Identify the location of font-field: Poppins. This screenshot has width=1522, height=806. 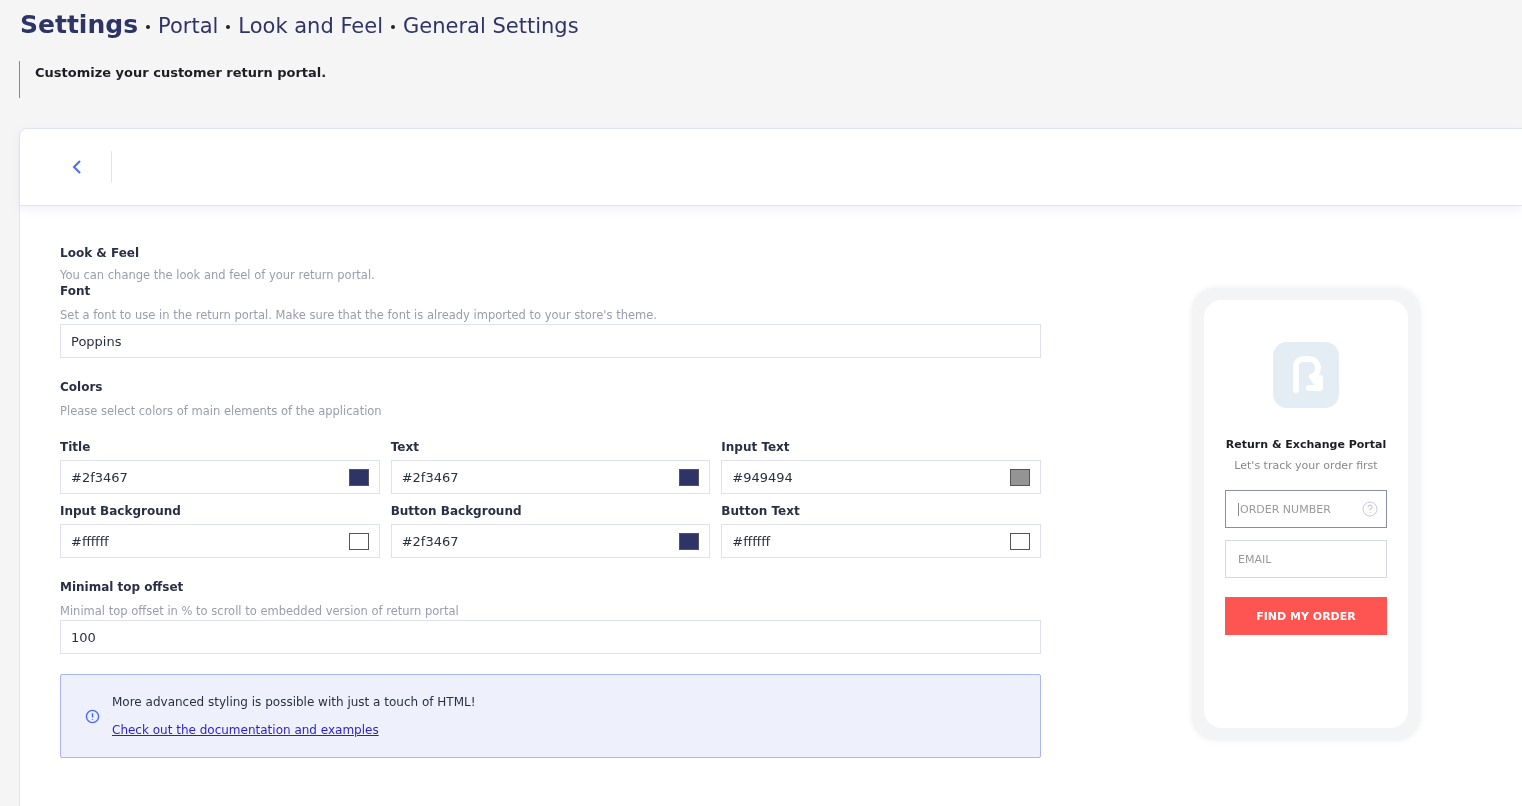
(550, 341).